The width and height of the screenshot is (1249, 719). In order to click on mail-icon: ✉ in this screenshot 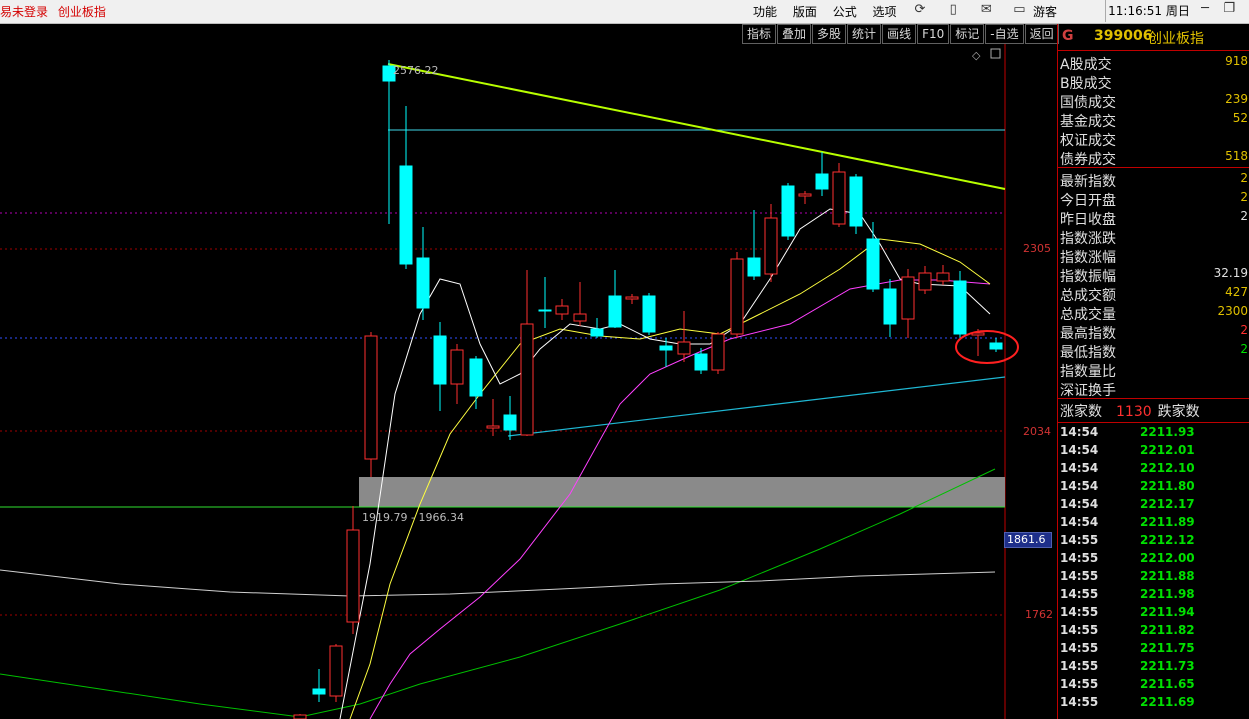, I will do `click(986, 9)`.